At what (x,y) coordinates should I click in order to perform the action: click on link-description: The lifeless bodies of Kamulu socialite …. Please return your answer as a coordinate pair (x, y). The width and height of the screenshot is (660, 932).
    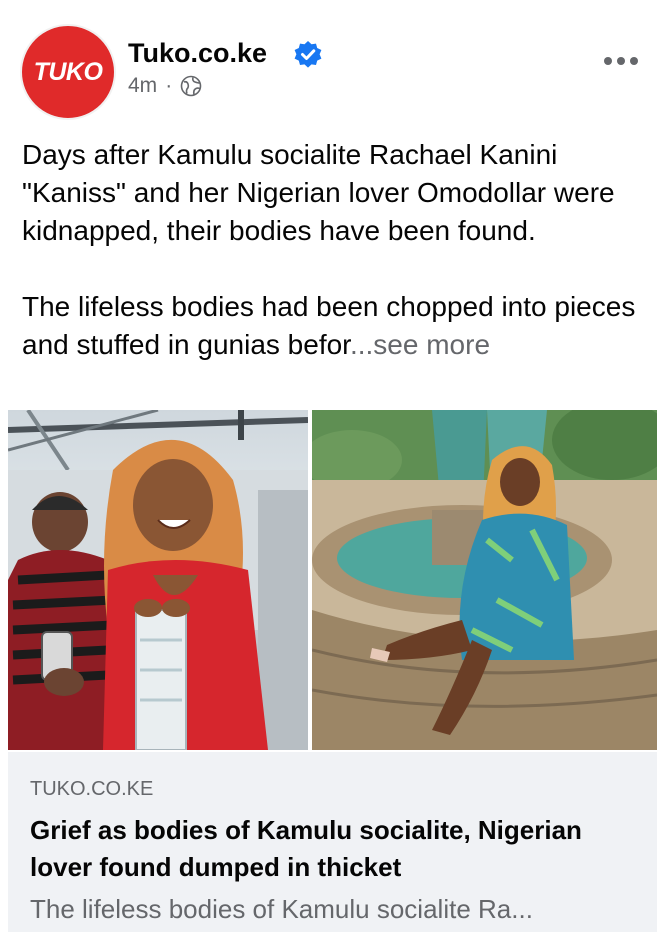
    Looking at the image, I should click on (281, 909).